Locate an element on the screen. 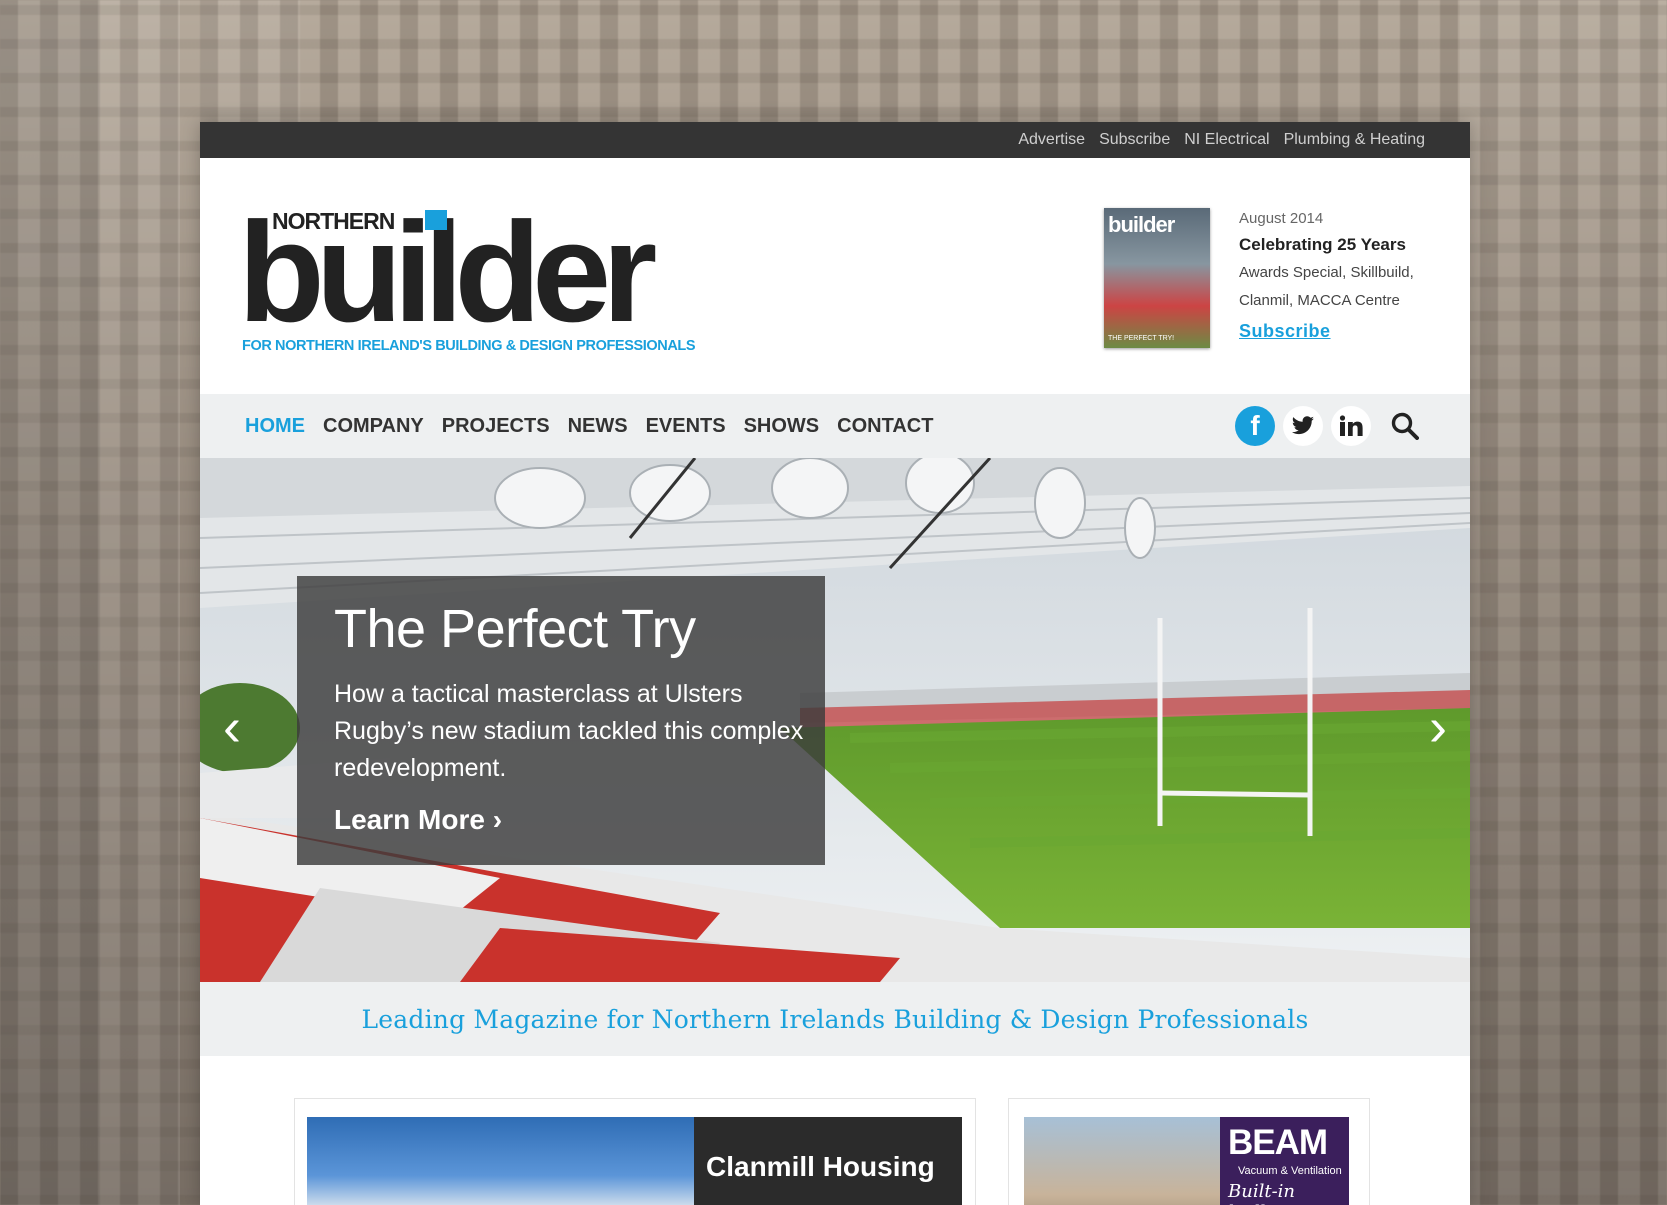  feature-card-clanmill: Clanmill Housing is located at coordinates (635, 1151).